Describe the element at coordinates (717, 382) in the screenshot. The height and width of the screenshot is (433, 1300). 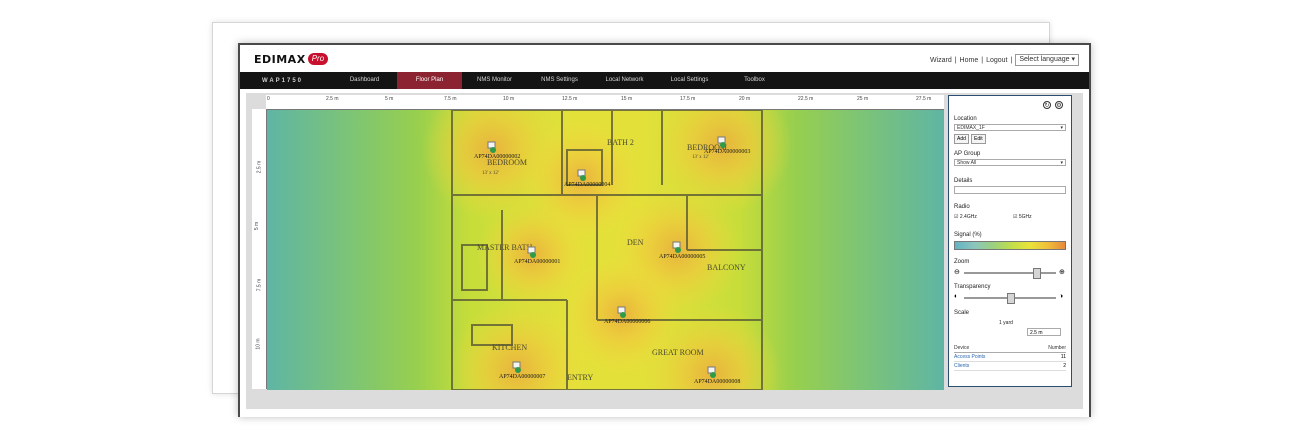
I see `access-point-label: AP74DA00000008` at that location.